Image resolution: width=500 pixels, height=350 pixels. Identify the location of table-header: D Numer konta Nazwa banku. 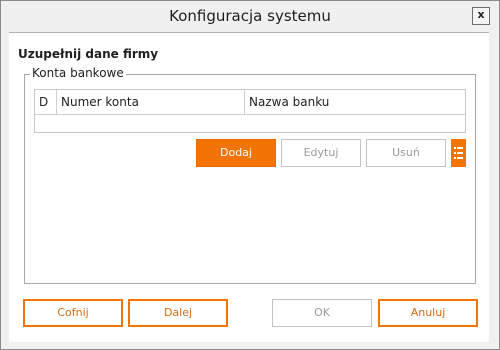
(250, 102).